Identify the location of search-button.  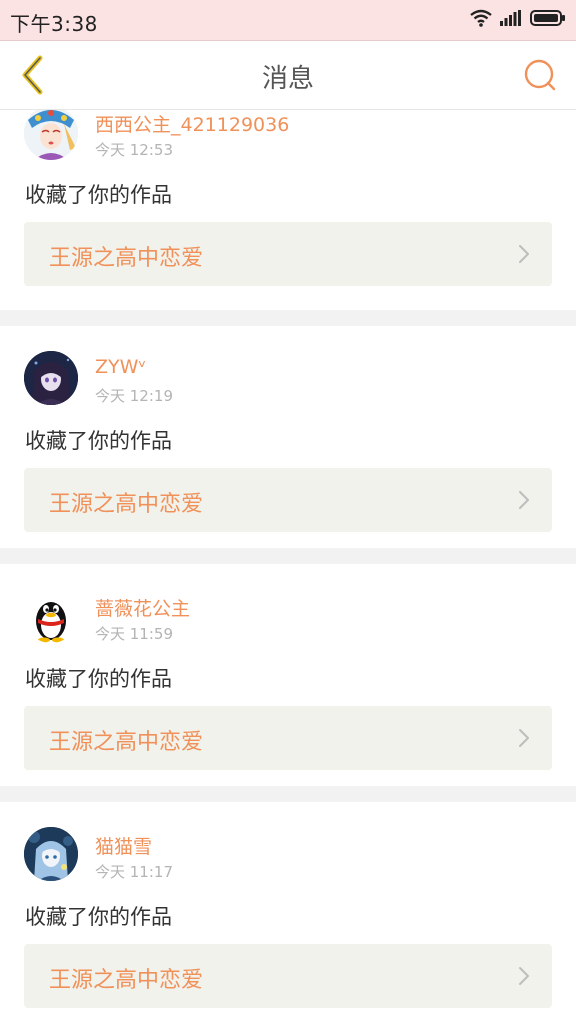
(540, 75).